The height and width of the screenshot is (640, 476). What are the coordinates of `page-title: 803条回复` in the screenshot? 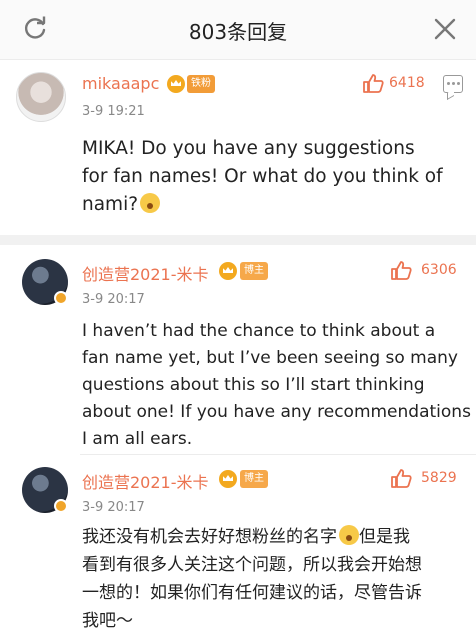 It's located at (238, 32).